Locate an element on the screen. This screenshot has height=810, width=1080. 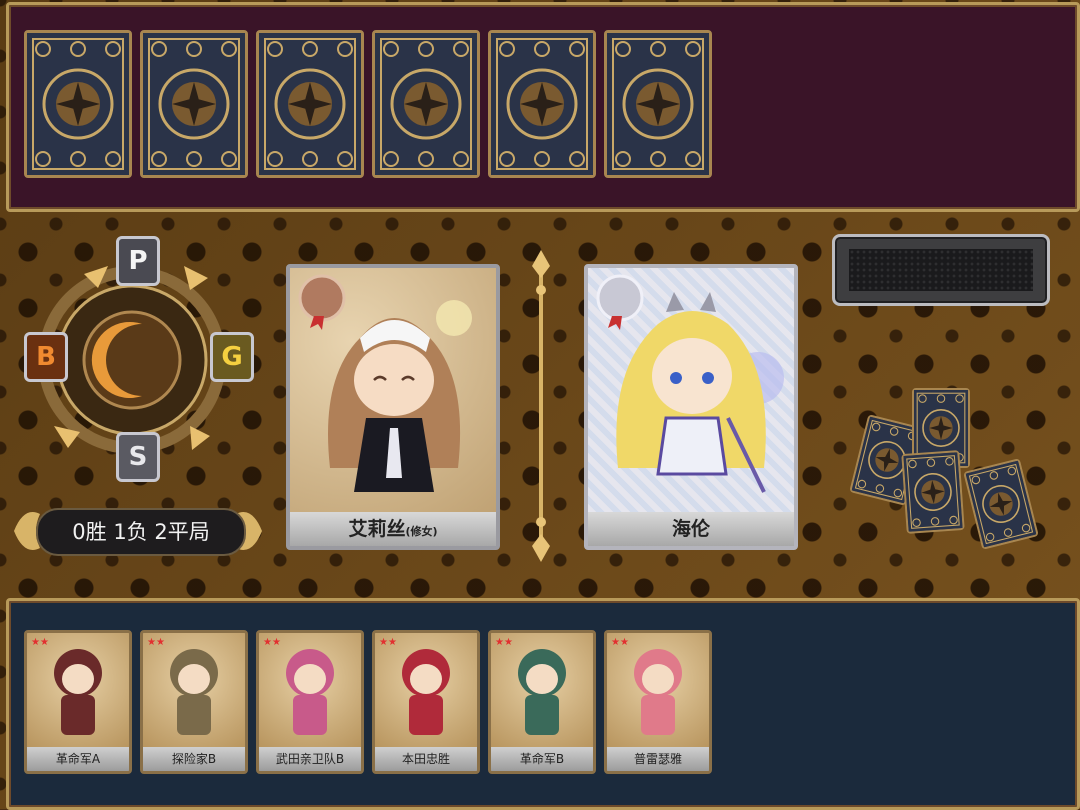
player-card-name: 艾莉丝(修女) is located at coordinates (393, 529).